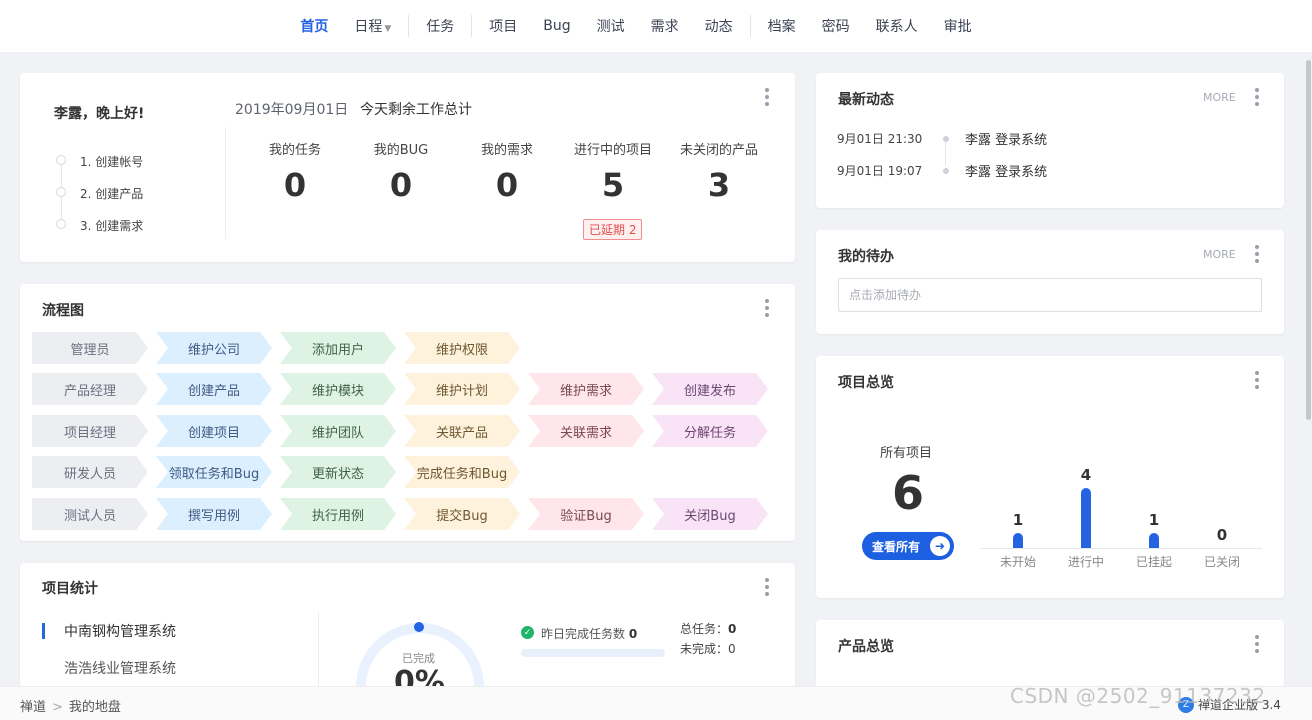 This screenshot has height=720, width=1312. I want to click on nav-item: 动态, so click(719, 26).